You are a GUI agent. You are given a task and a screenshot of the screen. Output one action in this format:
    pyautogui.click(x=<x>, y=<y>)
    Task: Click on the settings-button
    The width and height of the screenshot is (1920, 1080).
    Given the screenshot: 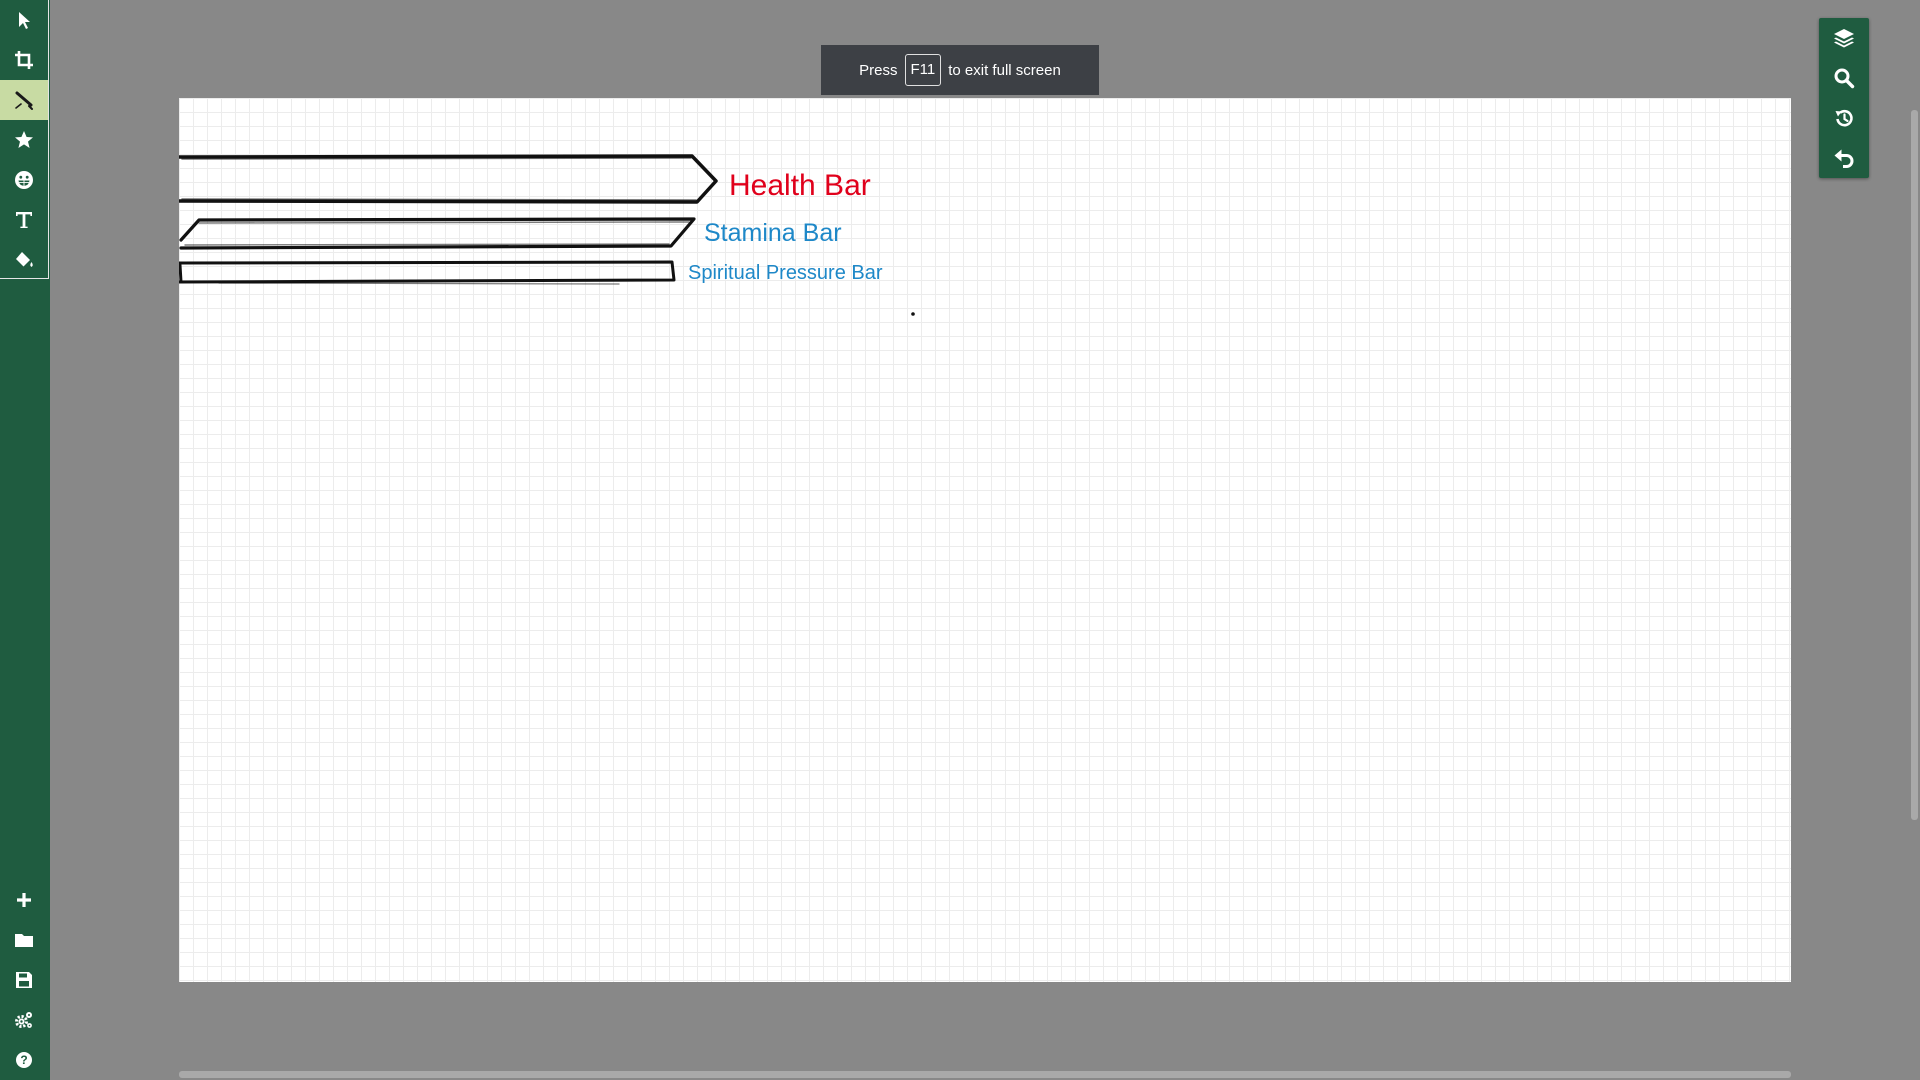 What is the action you would take?
    pyautogui.click(x=24, y=1020)
    